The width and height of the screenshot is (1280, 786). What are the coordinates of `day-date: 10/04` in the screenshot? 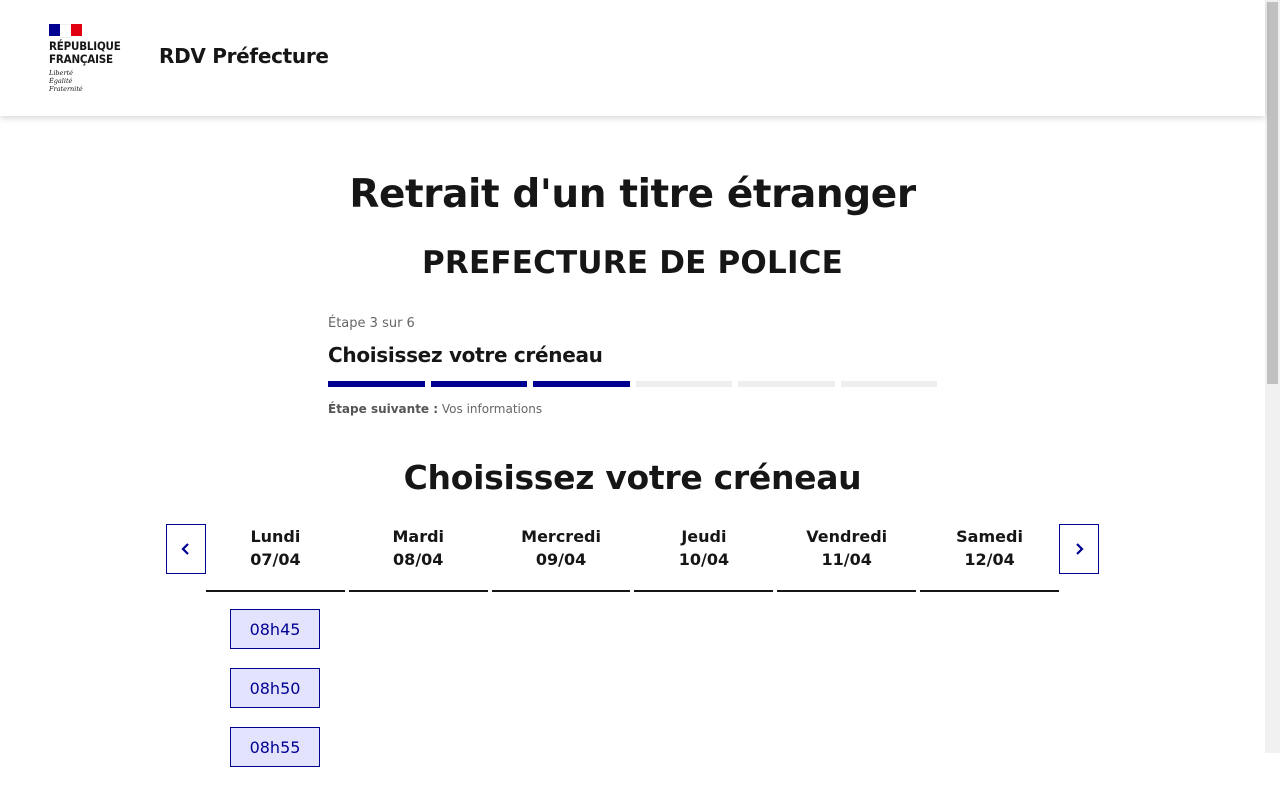 It's located at (704, 559).